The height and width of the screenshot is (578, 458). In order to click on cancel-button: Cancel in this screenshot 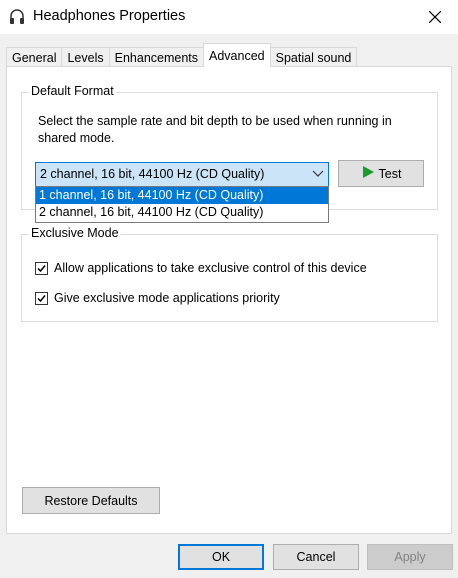, I will do `click(316, 557)`.